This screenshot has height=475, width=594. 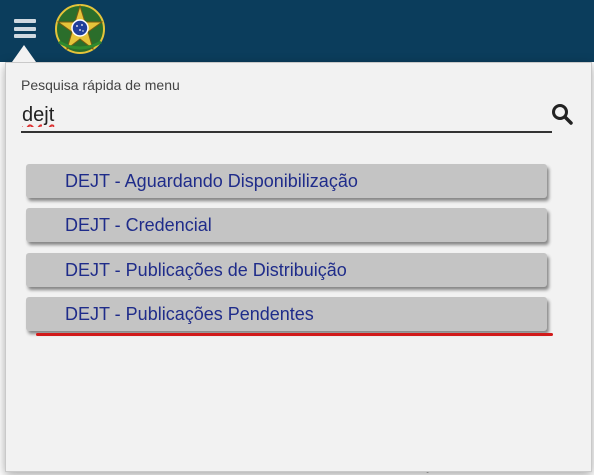 I want to click on result-dejt-credencial: DEJT - Credencial, so click(x=286, y=225).